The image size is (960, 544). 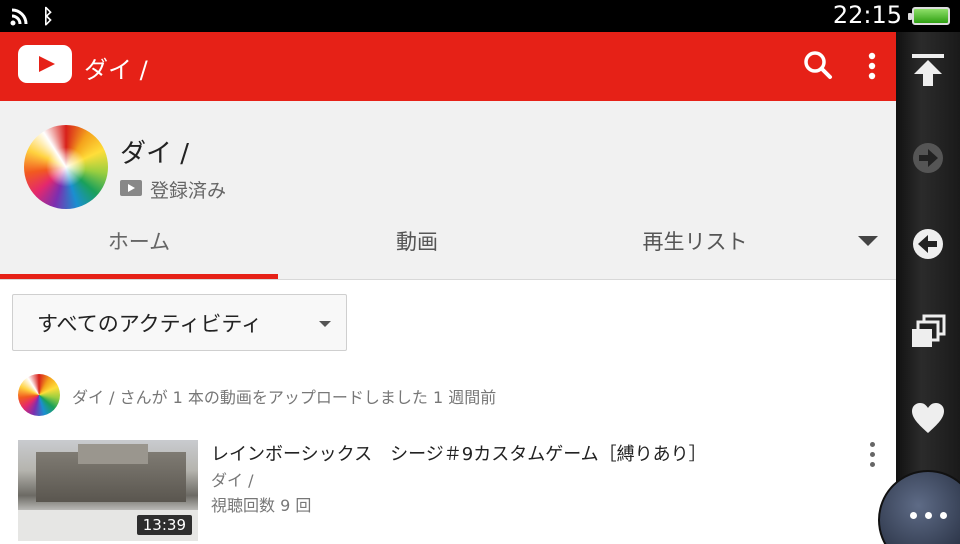 What do you see at coordinates (131, 188) in the screenshot?
I see `subscribed-icon` at bounding box center [131, 188].